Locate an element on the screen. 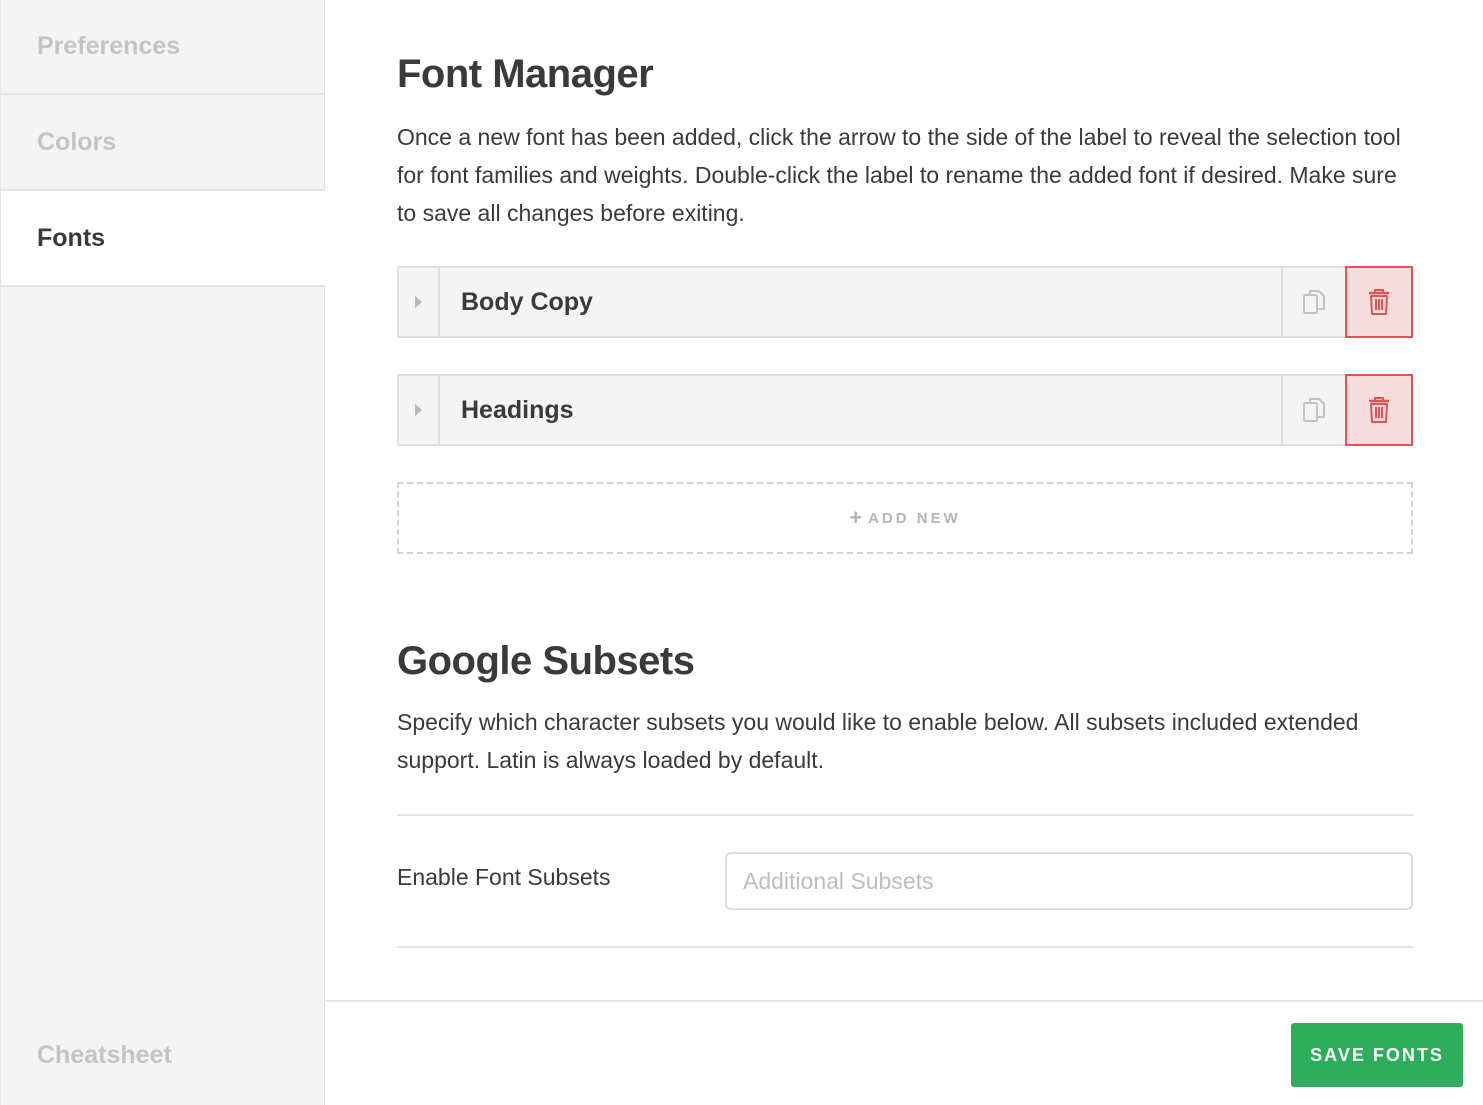 Image resolution: width=1483 pixels, height=1105 pixels. sidebar-item-label: Cheatsheet is located at coordinates (104, 1054).